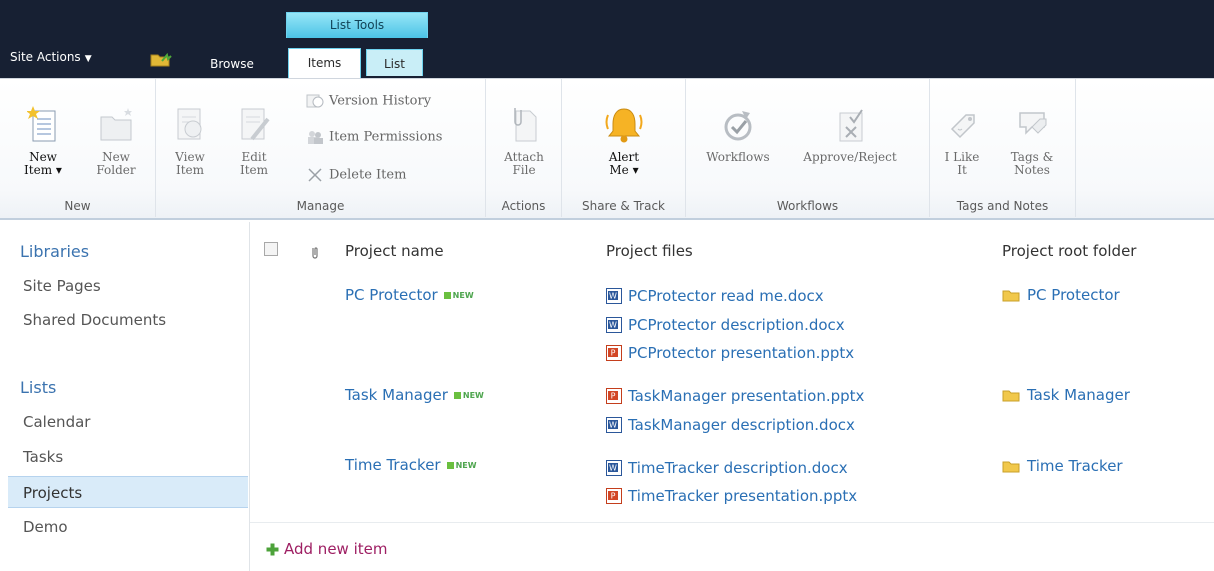  I want to click on tab-list: List, so click(394, 62).